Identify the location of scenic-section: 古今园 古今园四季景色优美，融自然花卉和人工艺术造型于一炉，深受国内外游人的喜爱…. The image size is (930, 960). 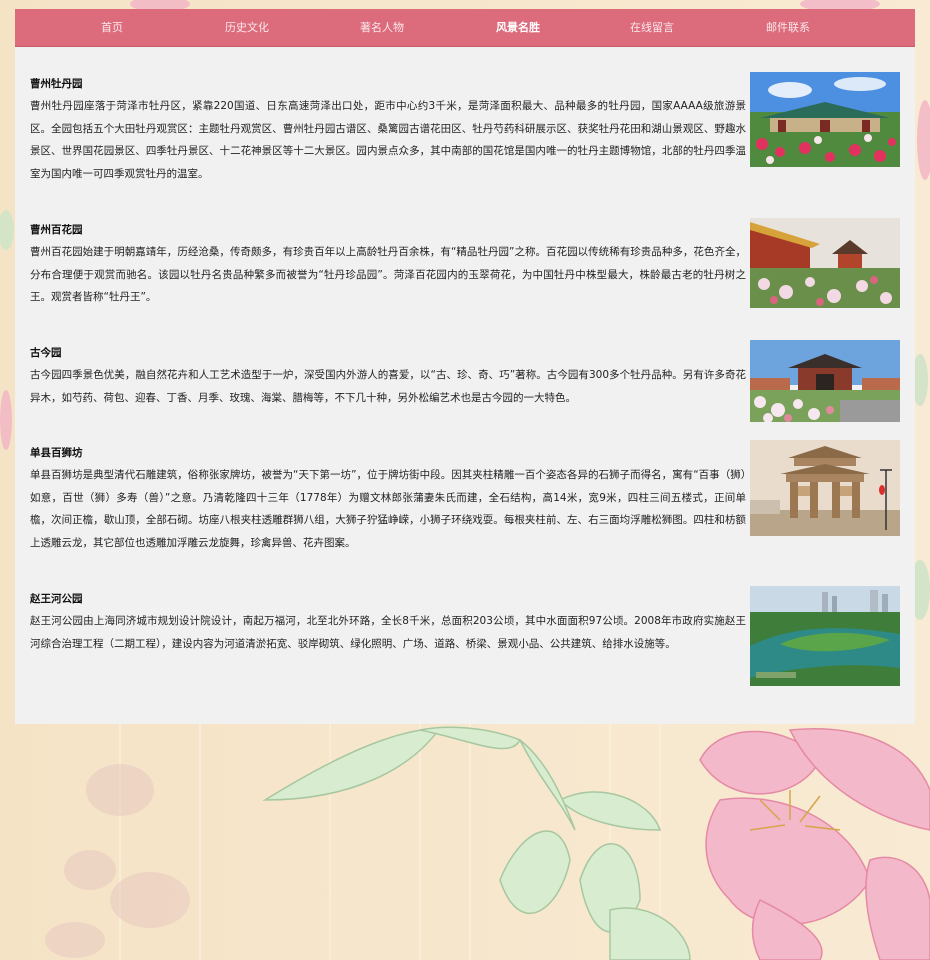
(465, 383).